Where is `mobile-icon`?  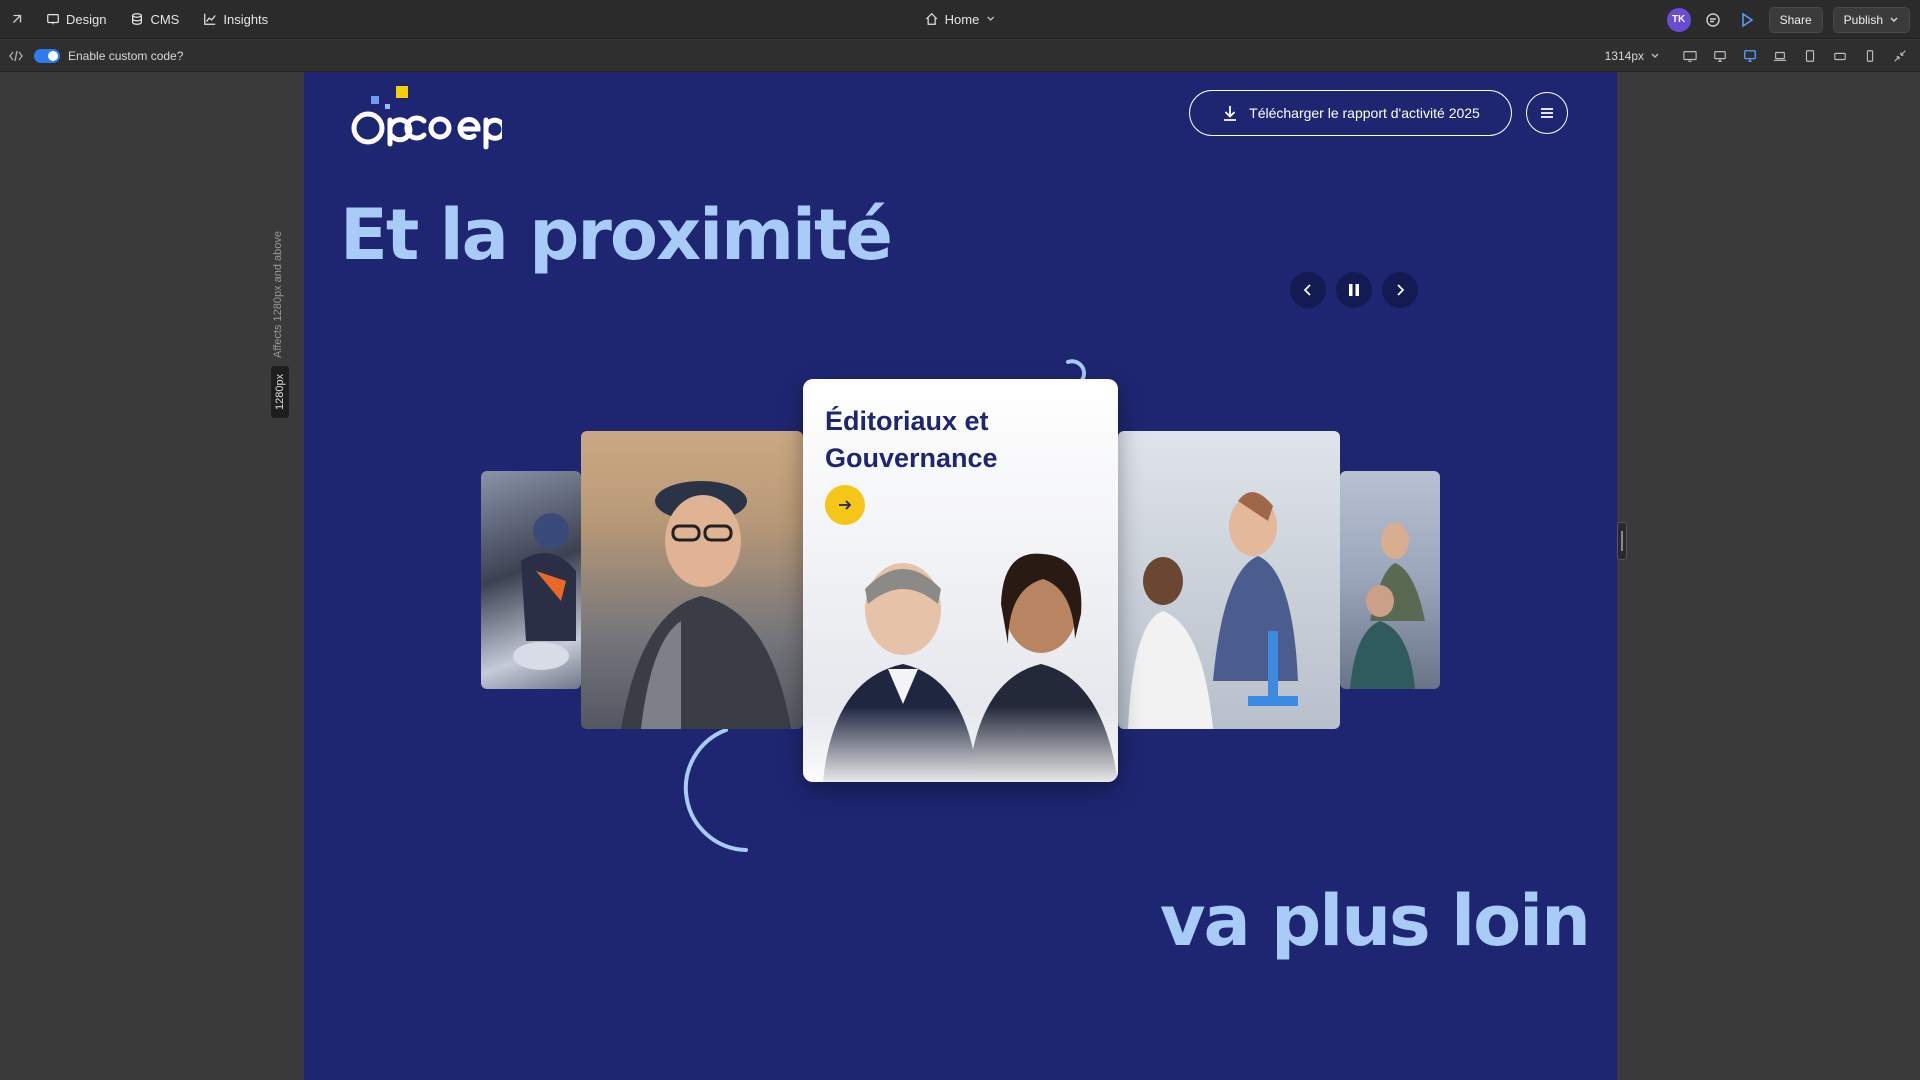 mobile-icon is located at coordinates (1870, 56).